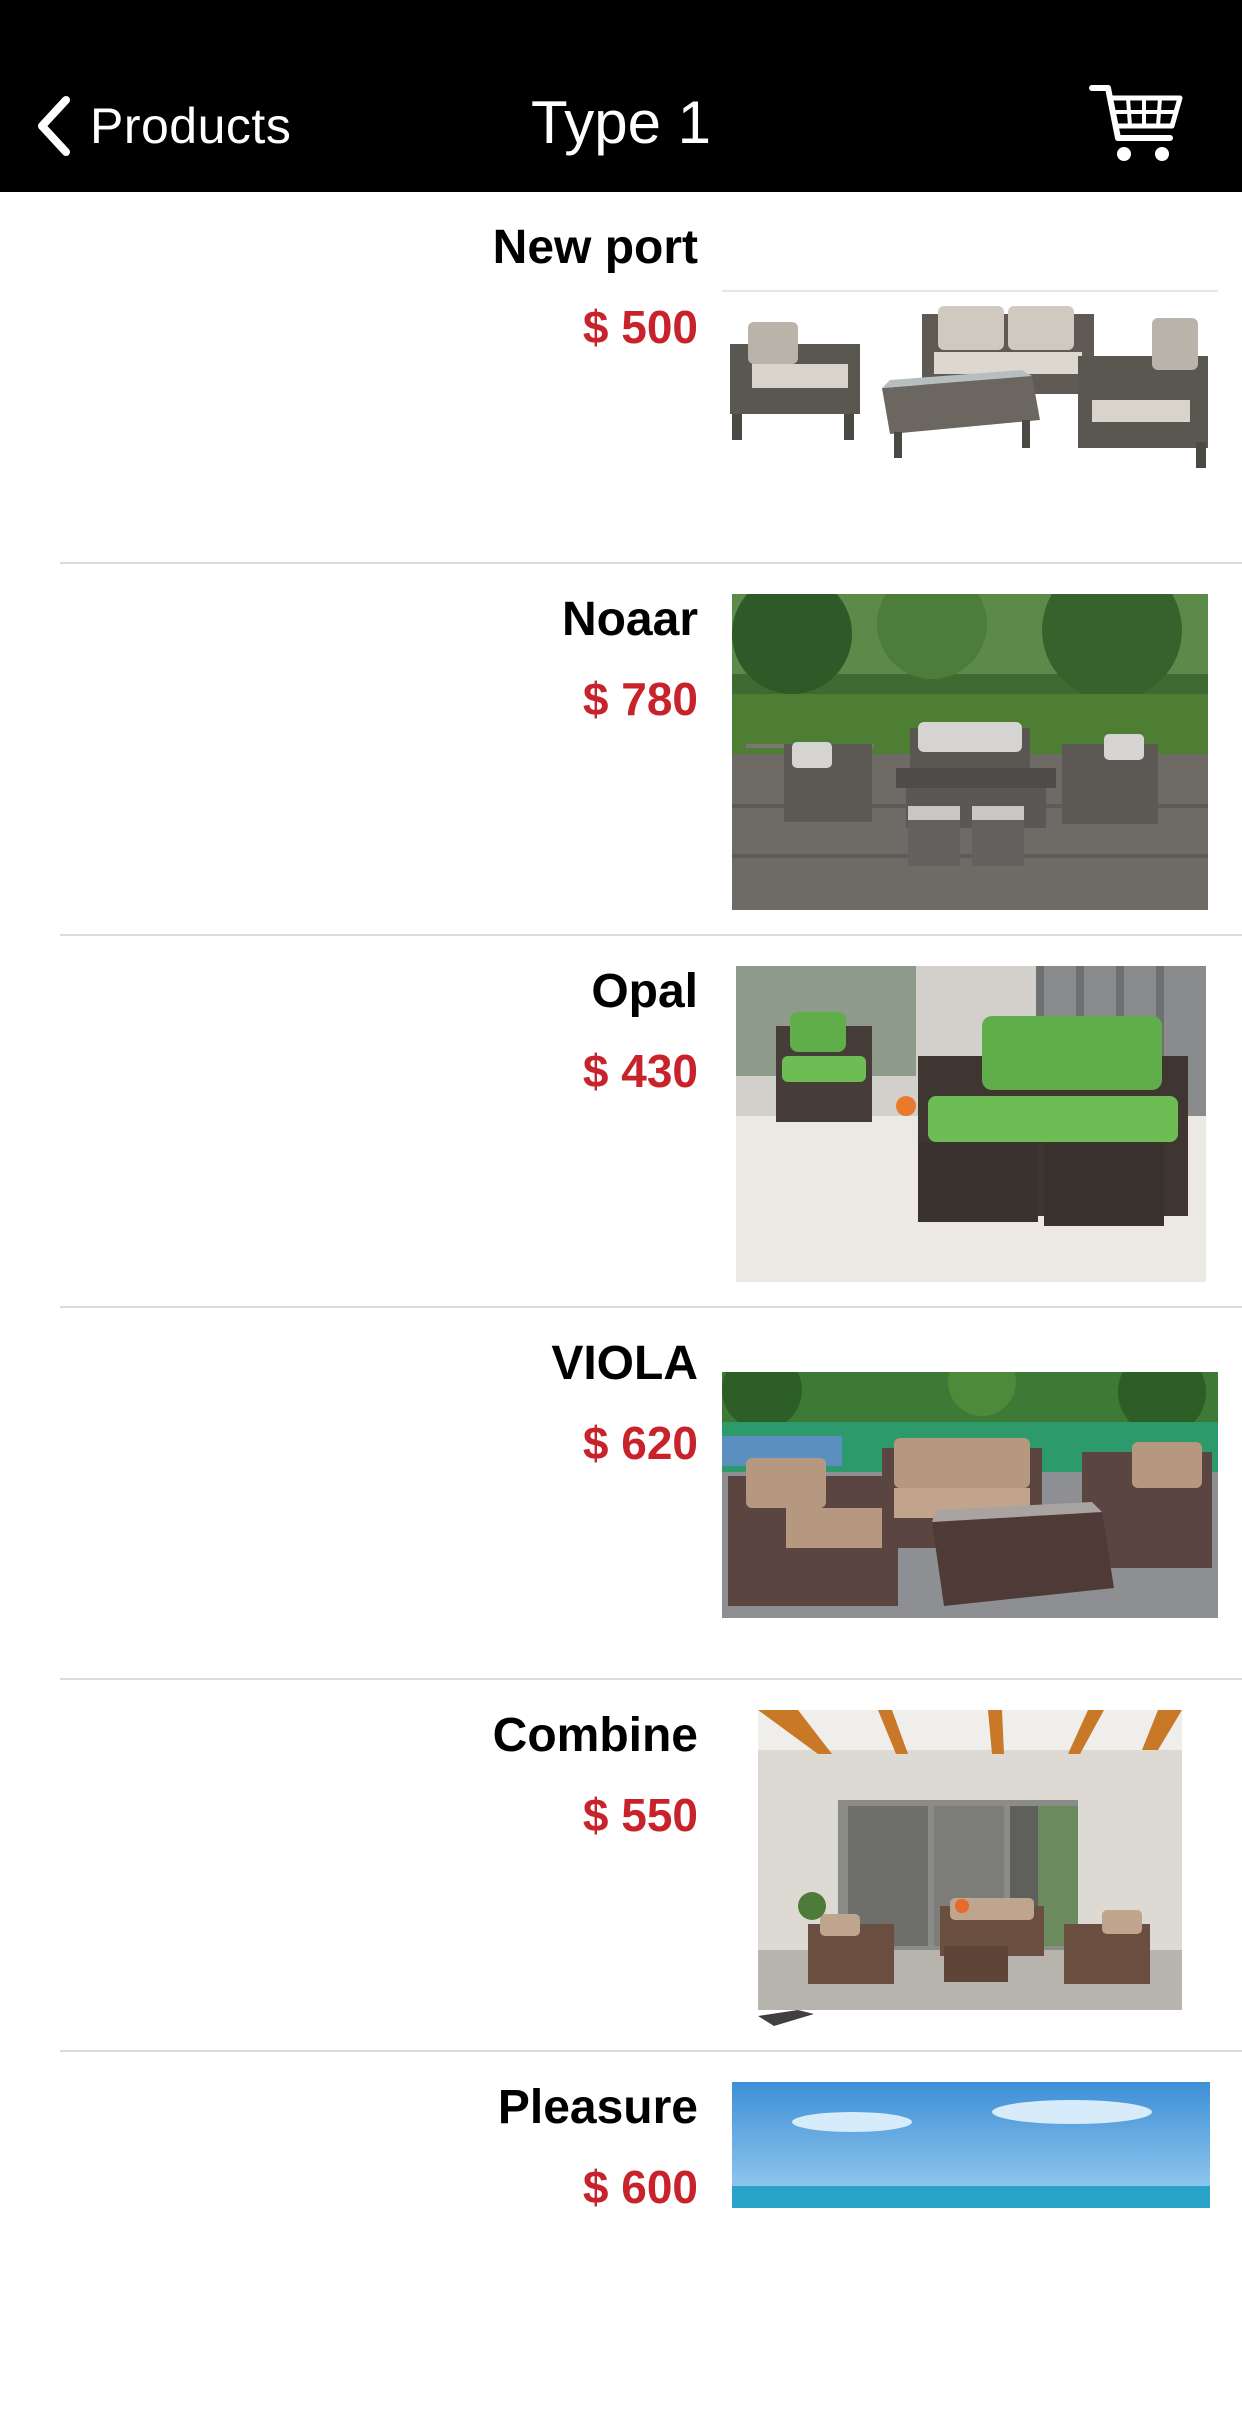 Image resolution: width=1242 pixels, height=2424 pixels. What do you see at coordinates (595, 247) in the screenshot?
I see `product-name: New port` at bounding box center [595, 247].